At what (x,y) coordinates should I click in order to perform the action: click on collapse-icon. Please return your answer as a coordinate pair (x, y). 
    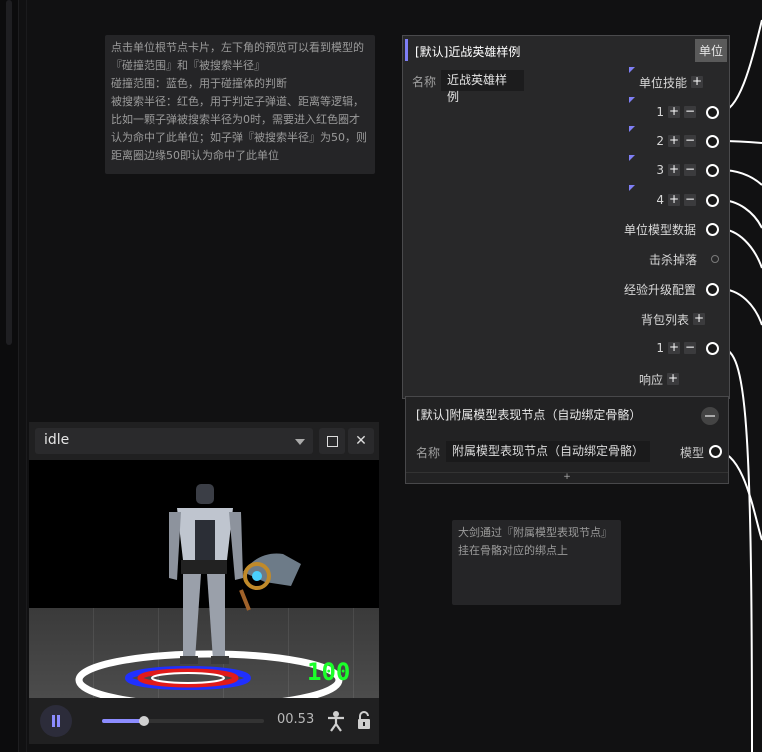
    Looking at the image, I should click on (710, 416).